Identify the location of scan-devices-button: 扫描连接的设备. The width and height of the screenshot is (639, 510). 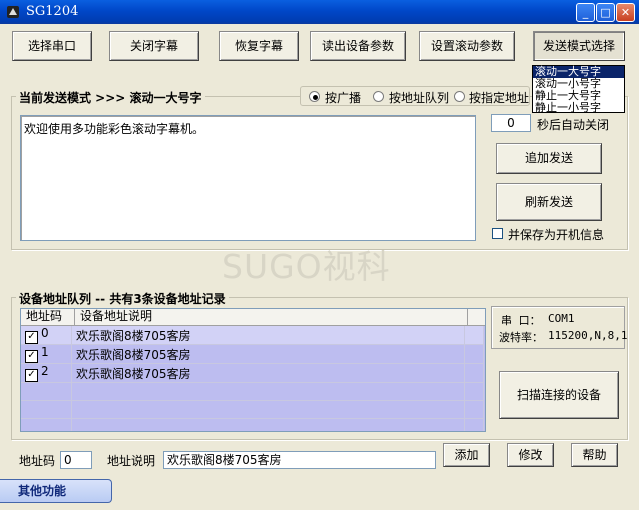
(559, 395).